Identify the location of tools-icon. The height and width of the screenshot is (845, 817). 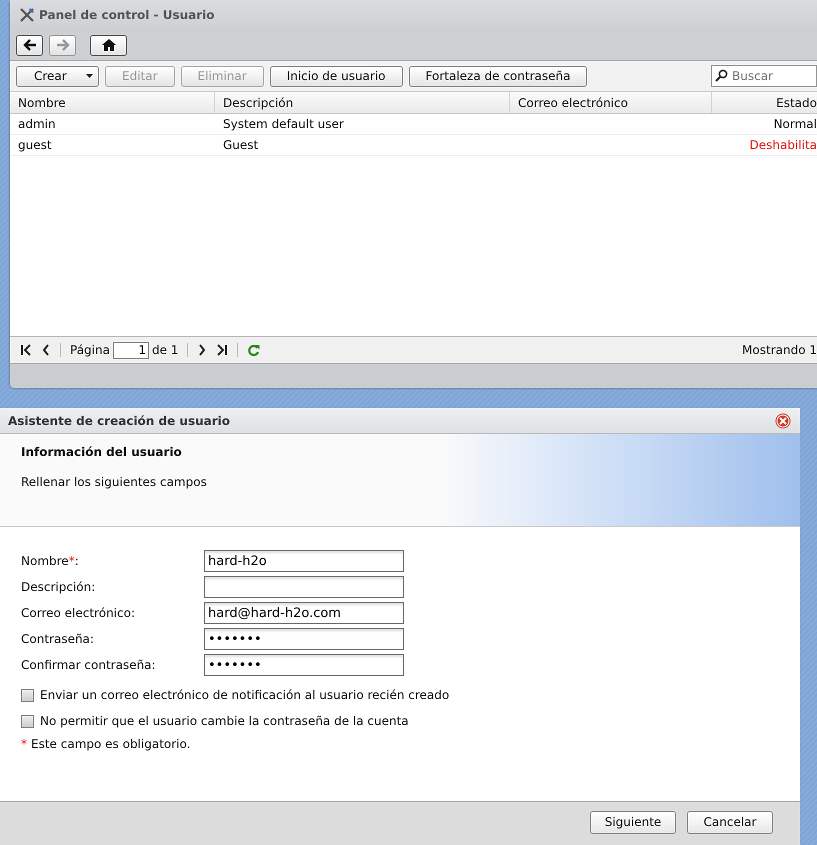
(27, 15).